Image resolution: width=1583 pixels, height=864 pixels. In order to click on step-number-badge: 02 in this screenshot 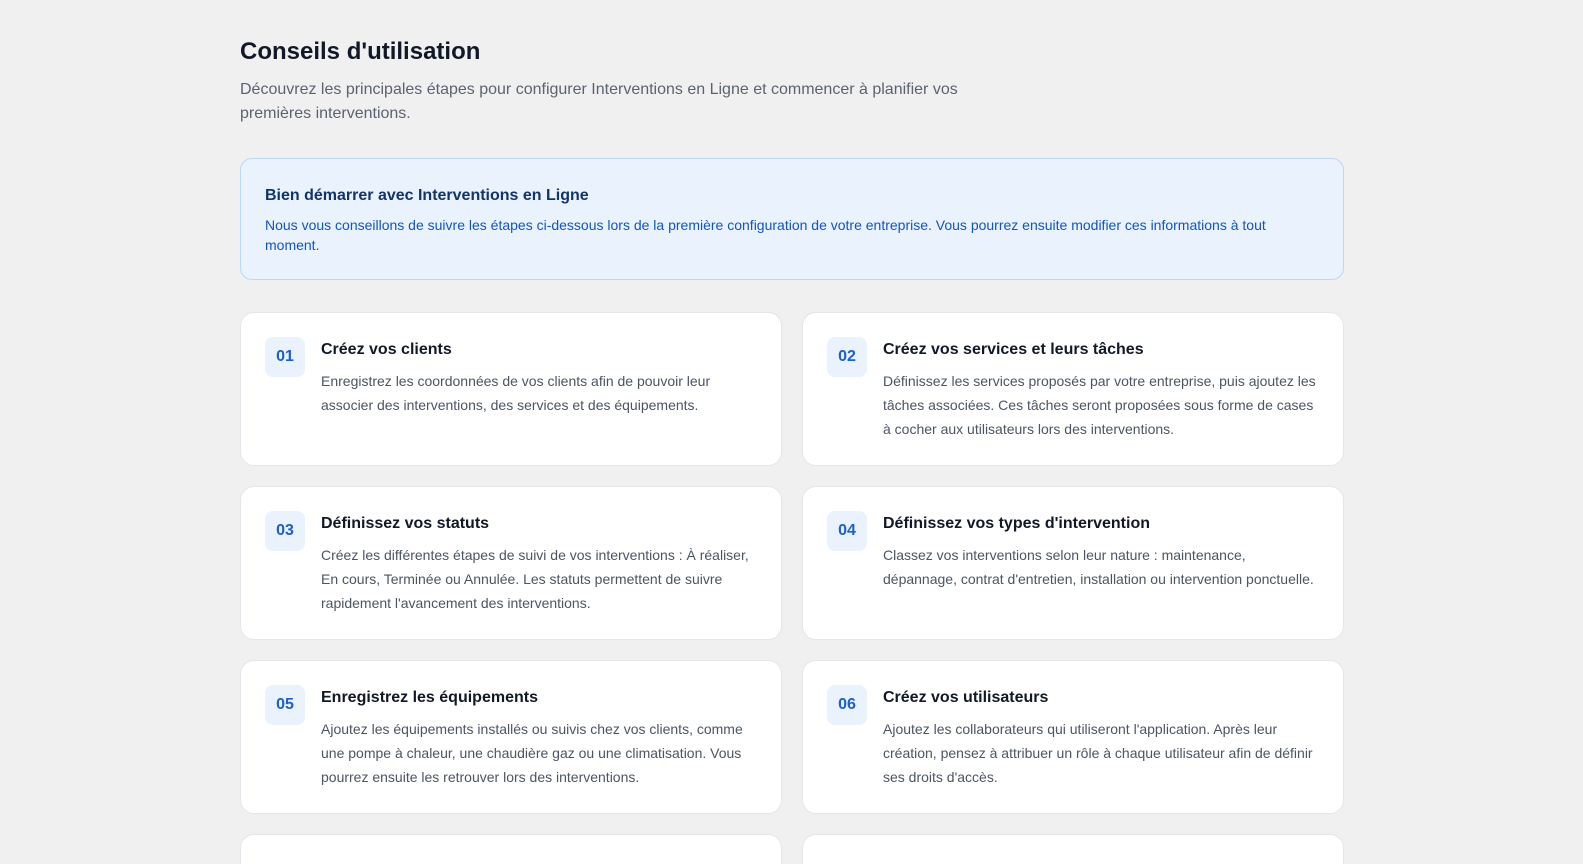, I will do `click(847, 357)`.